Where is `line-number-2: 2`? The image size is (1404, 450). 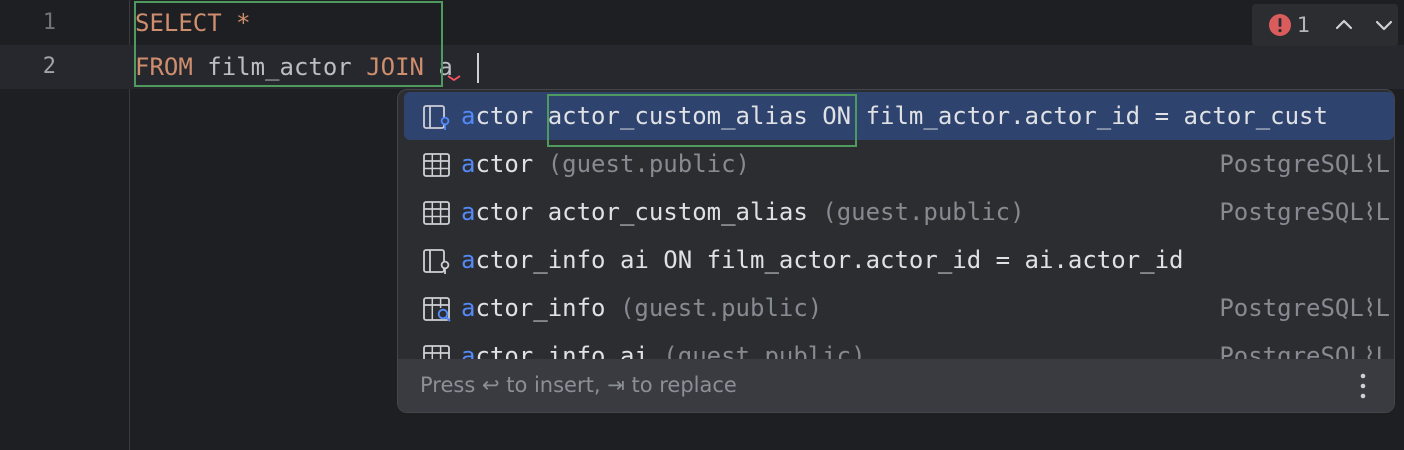 line-number-2: 2 is located at coordinates (49, 66).